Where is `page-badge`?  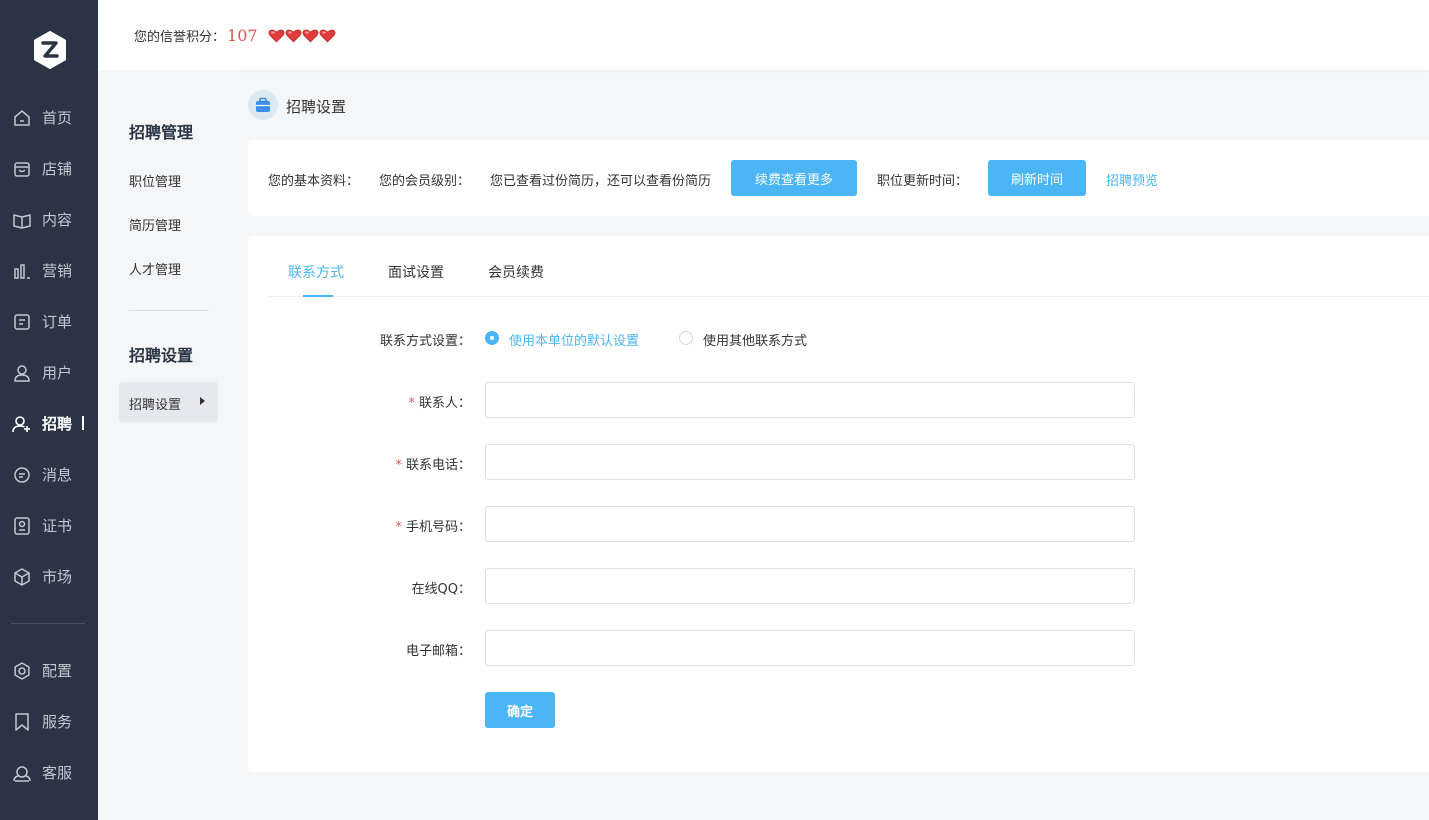 page-badge is located at coordinates (263, 105).